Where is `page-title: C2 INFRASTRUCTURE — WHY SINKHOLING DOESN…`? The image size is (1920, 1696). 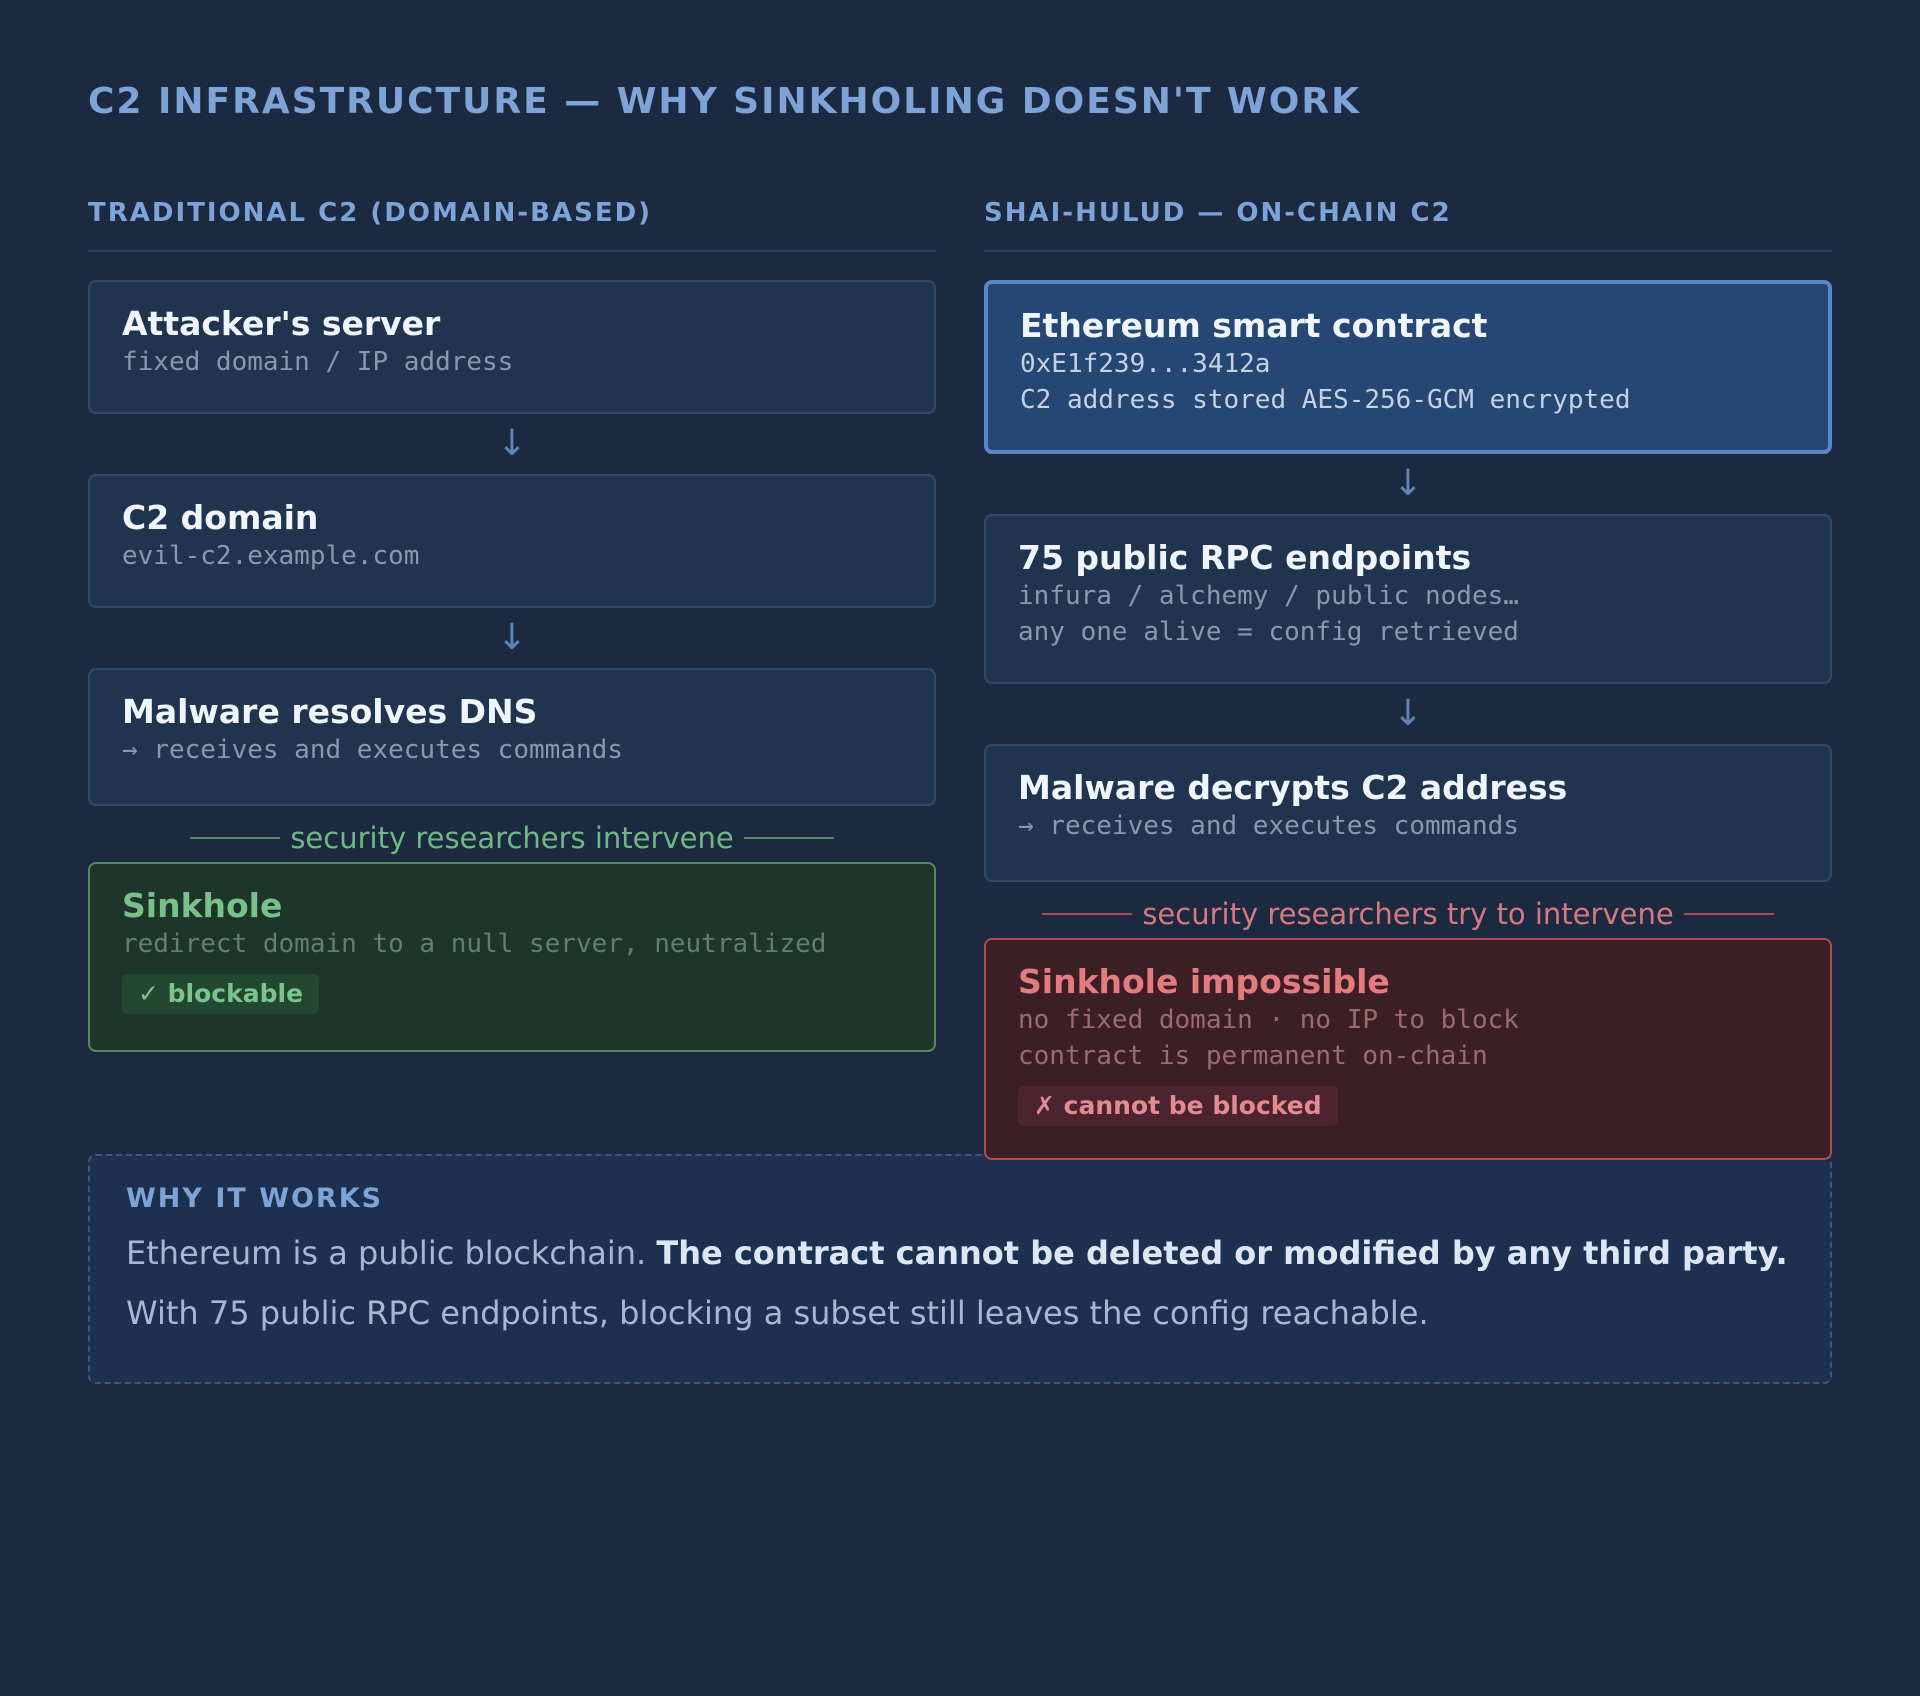
page-title: C2 INFRASTRUCTURE — WHY SINKHOLING DOESN… is located at coordinates (724, 101).